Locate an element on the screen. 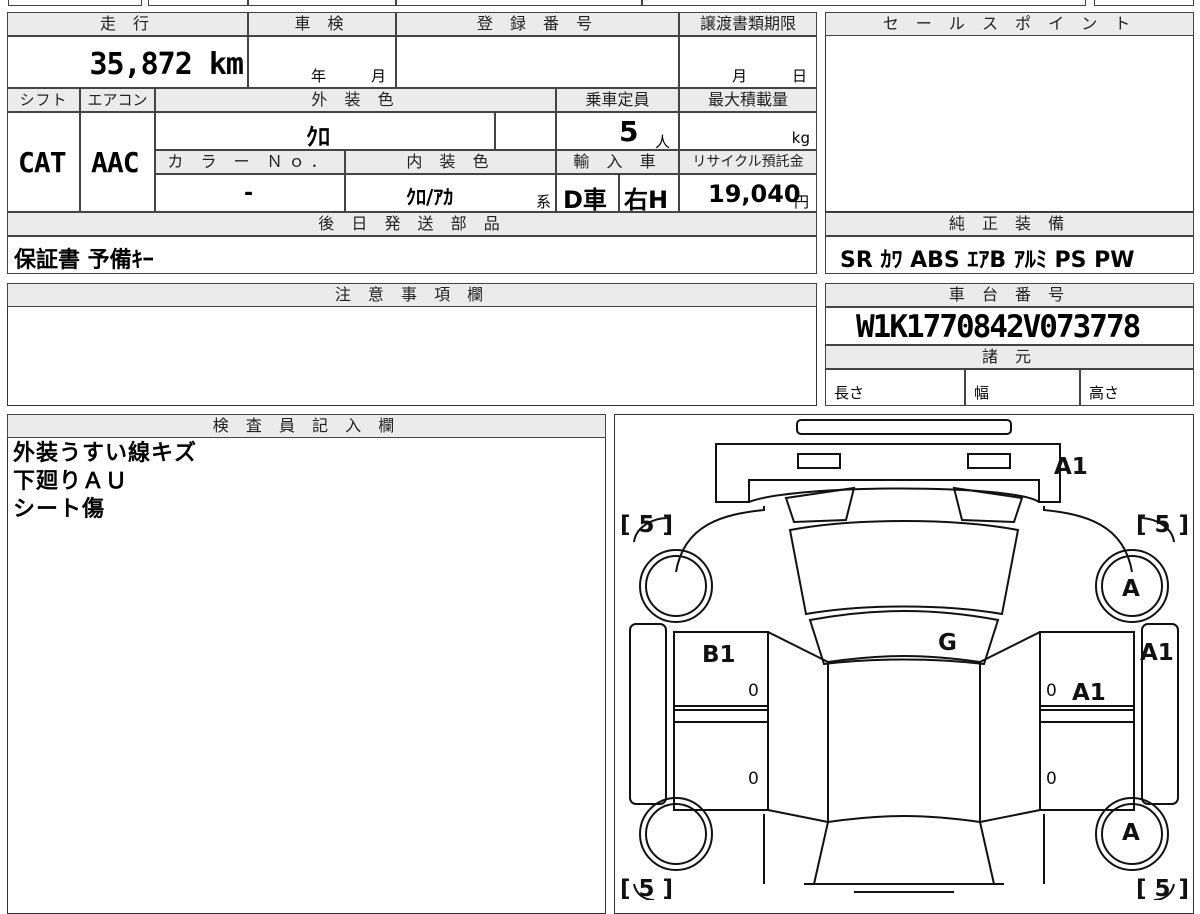  interior-color-header: 内 装 色 is located at coordinates (450, 162).